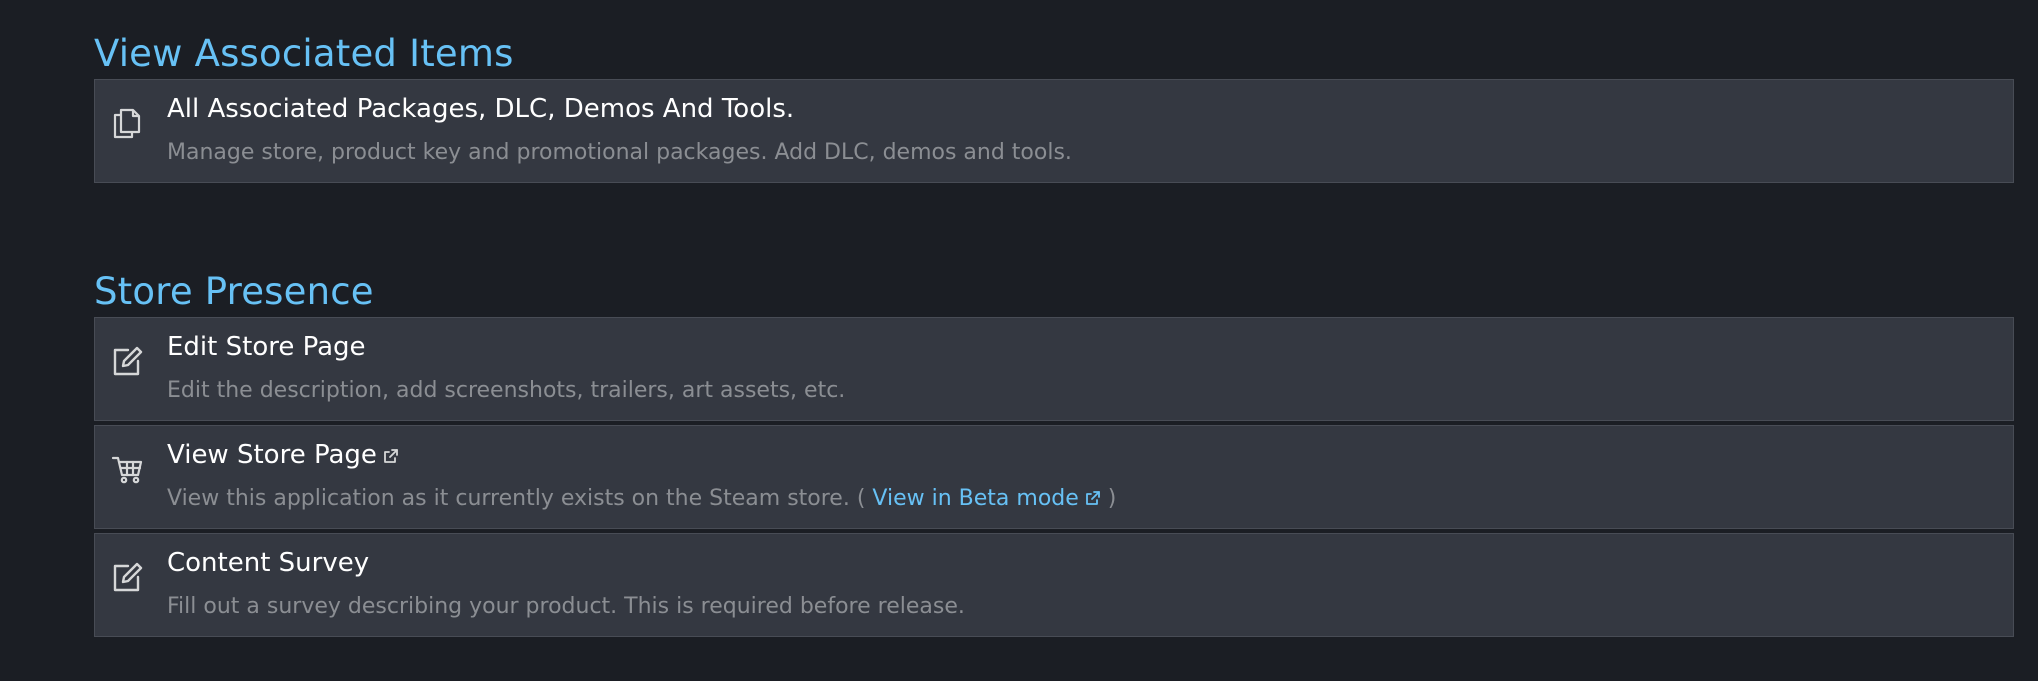 Image resolution: width=2038 pixels, height=681 pixels. Describe the element at coordinates (975, 498) in the screenshot. I see `beta-link-label: View in Beta mode` at that location.